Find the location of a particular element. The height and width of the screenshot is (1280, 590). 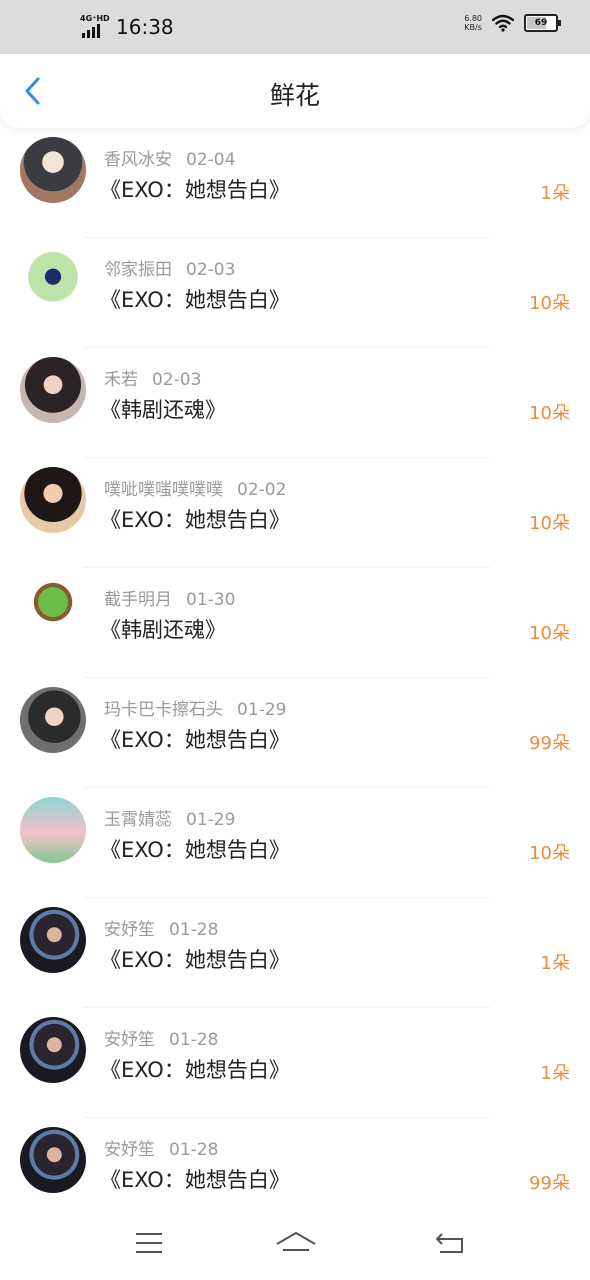

home-button is located at coordinates (296, 1246).